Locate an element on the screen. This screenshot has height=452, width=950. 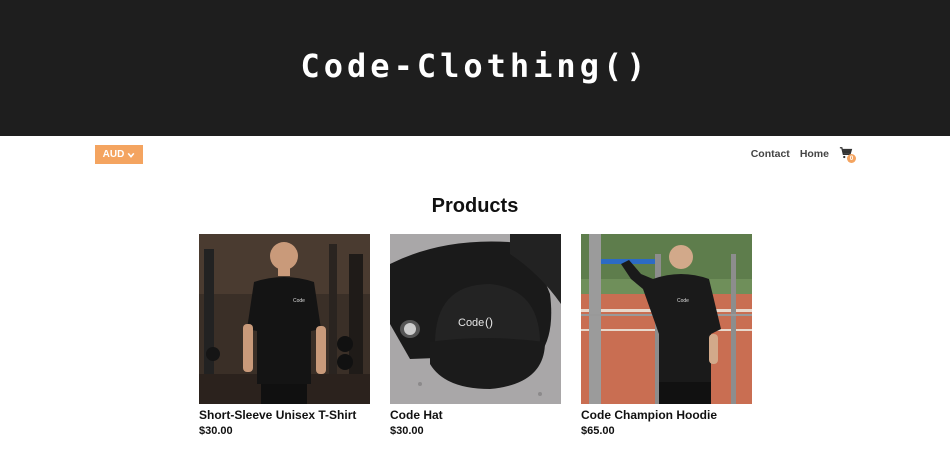
hat-logo-text: Code is located at coordinates (471, 323).